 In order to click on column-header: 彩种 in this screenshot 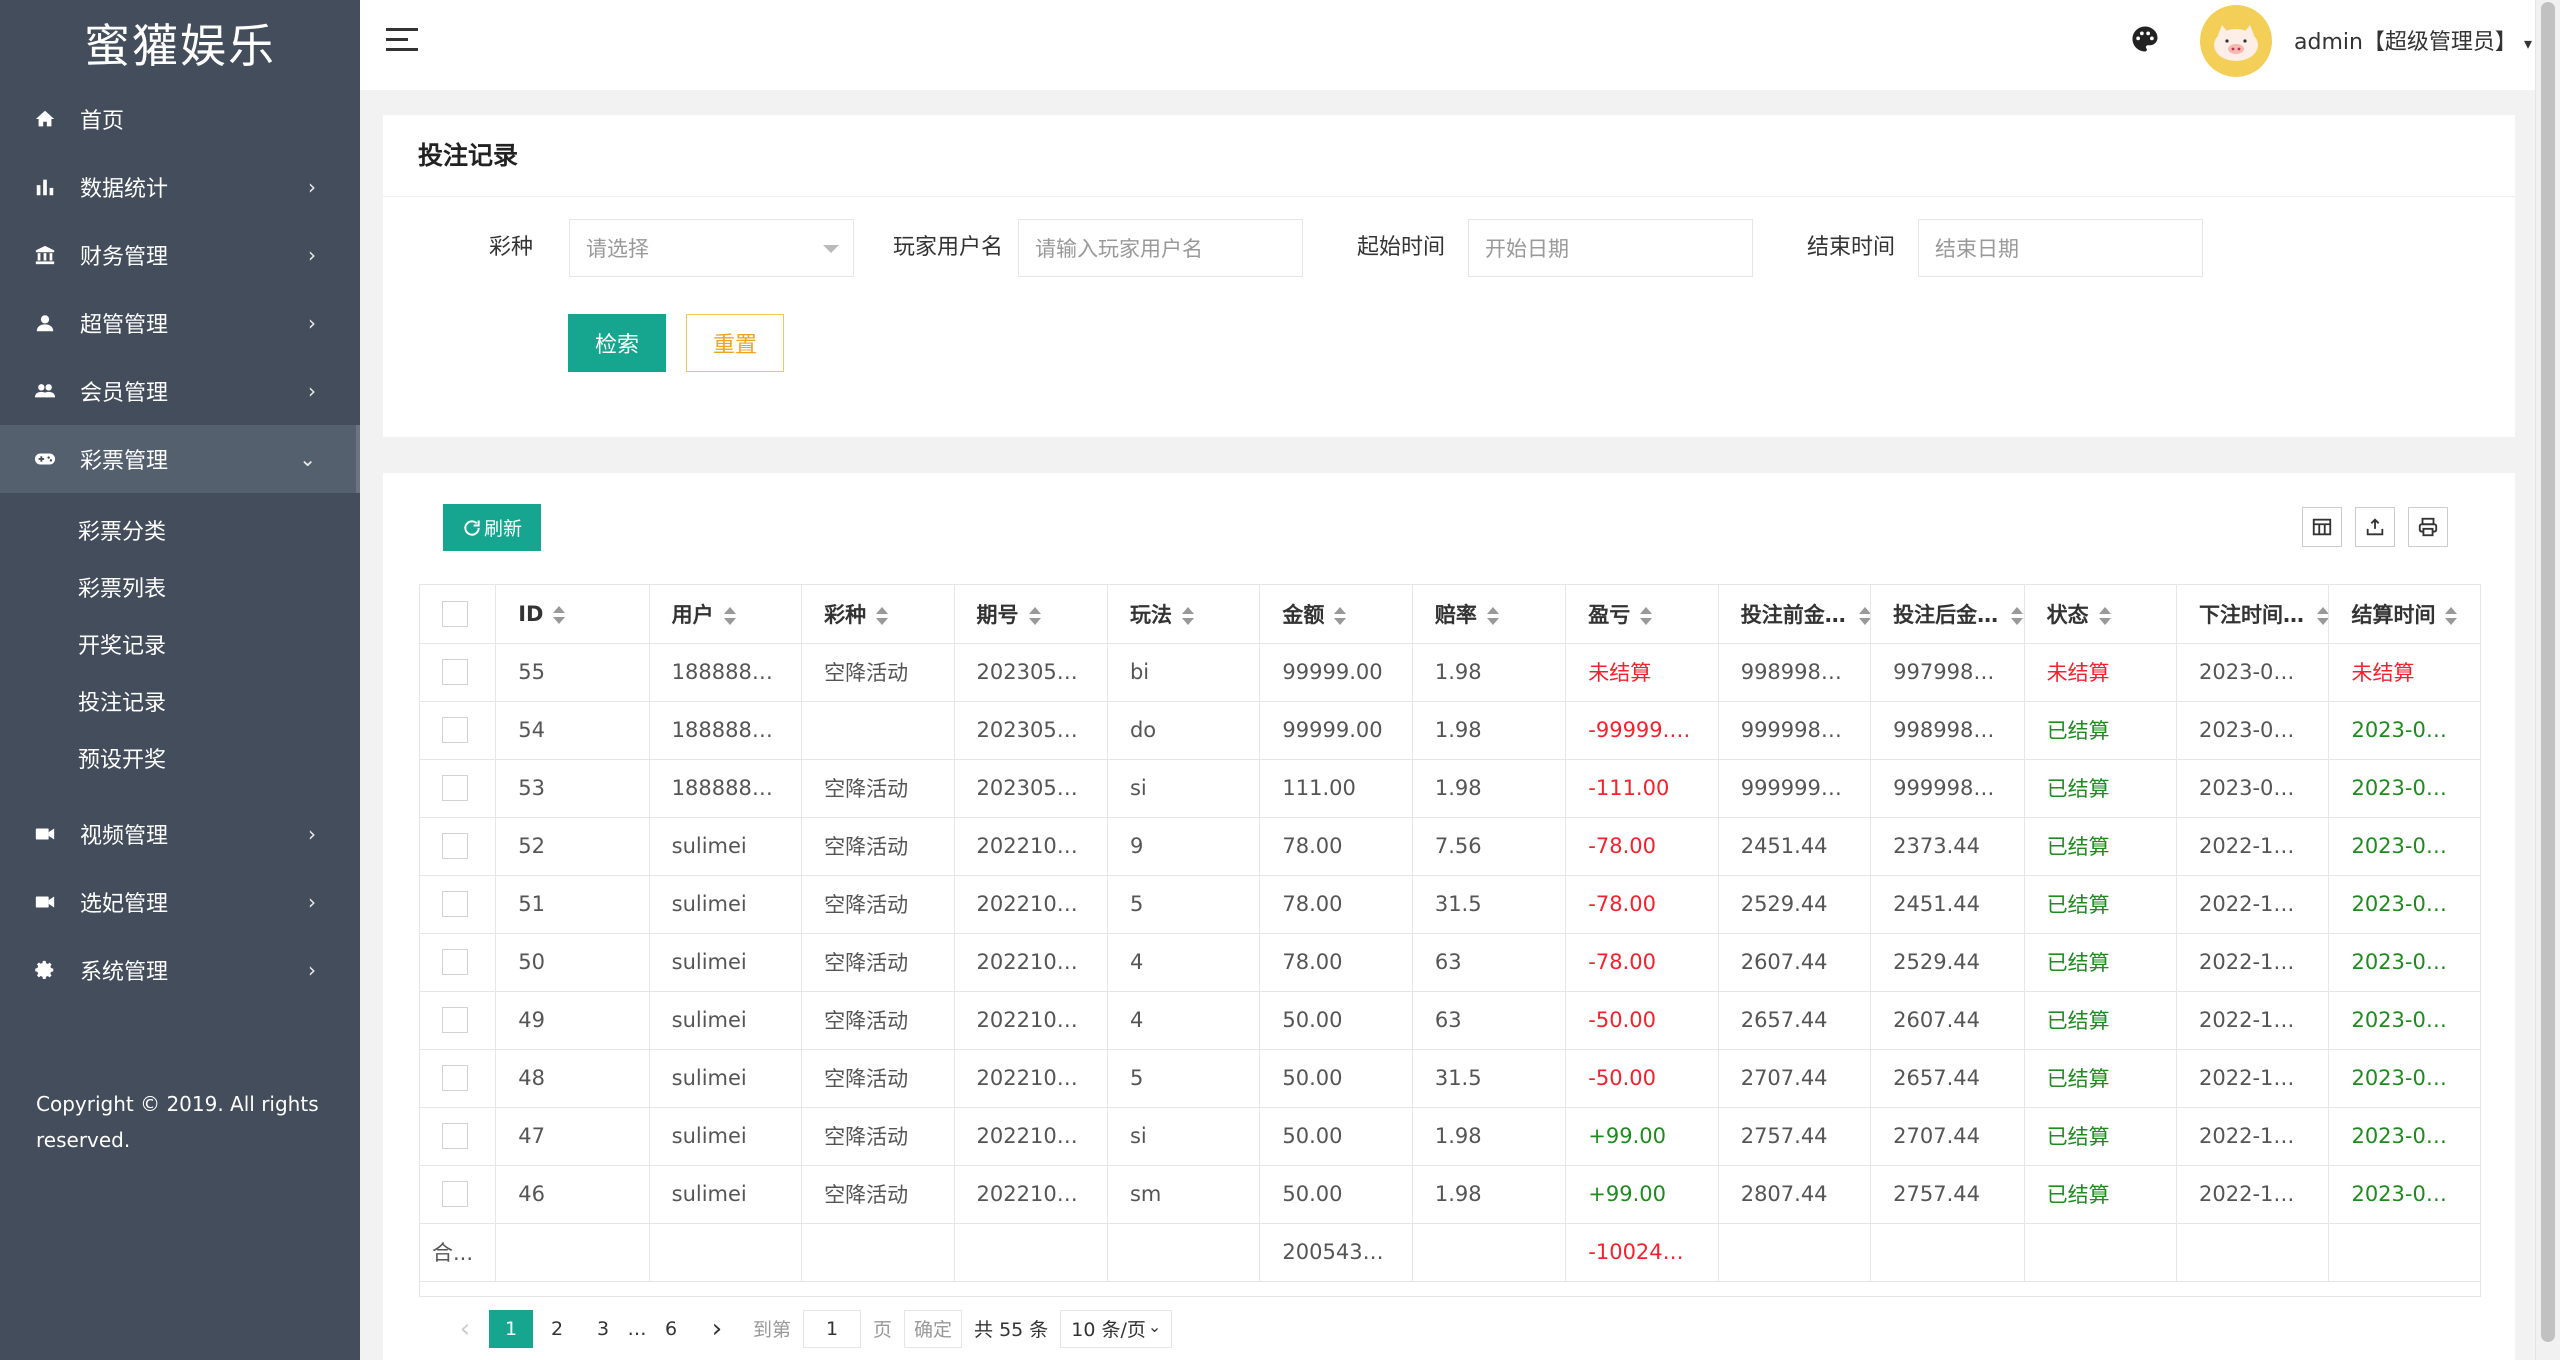, I will do `click(878, 614)`.